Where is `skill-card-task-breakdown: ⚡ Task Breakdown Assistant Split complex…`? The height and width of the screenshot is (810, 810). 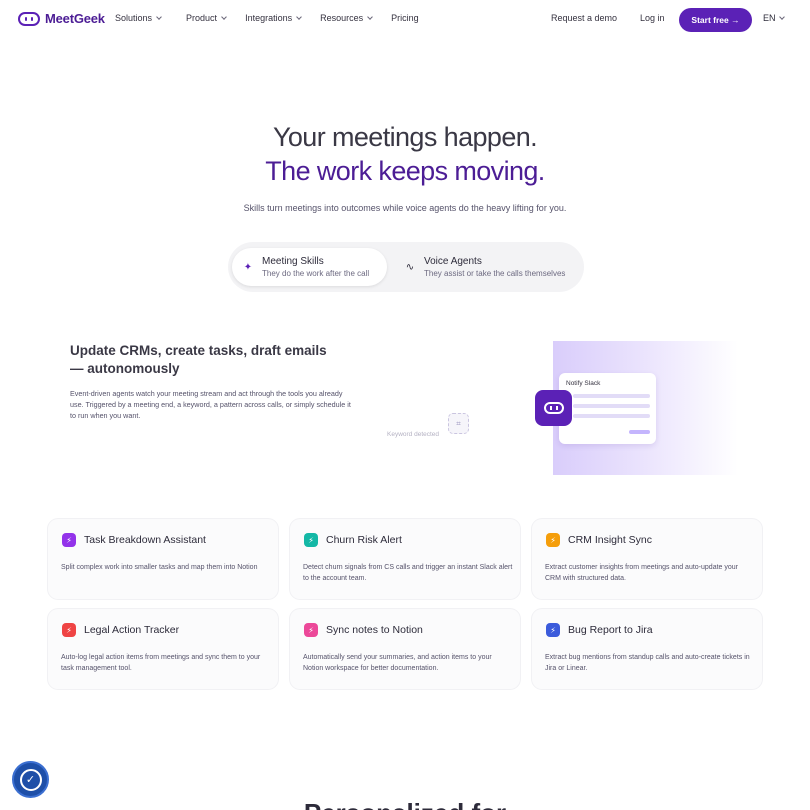 skill-card-task-breakdown: ⚡ Task Breakdown Assistant Split complex… is located at coordinates (163, 559).